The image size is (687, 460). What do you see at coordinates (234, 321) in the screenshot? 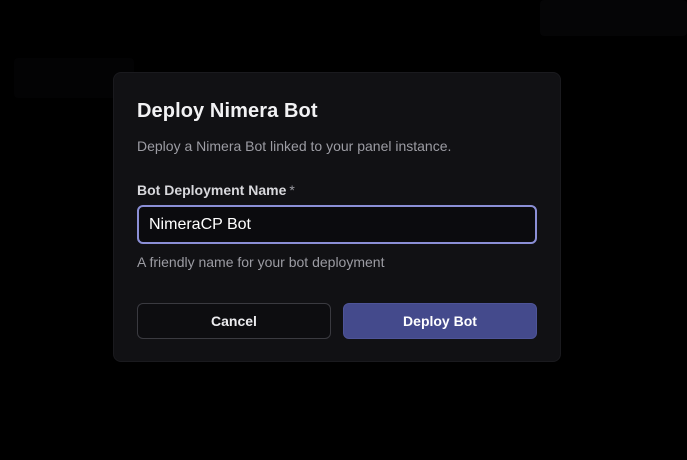
I see `cancel-button: Cancel` at bounding box center [234, 321].